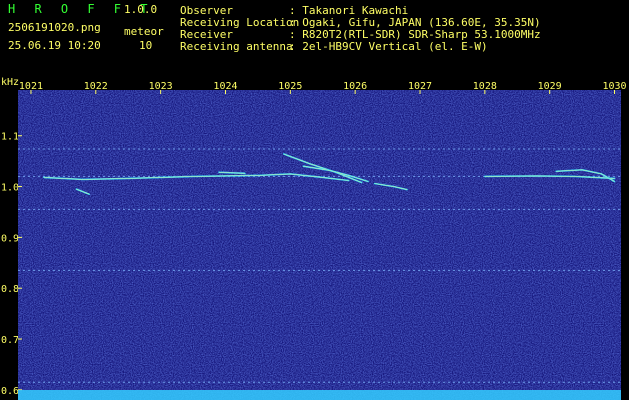  What do you see at coordinates (10, 238) in the screenshot?
I see `y-tick-label: 0.9` at bounding box center [10, 238].